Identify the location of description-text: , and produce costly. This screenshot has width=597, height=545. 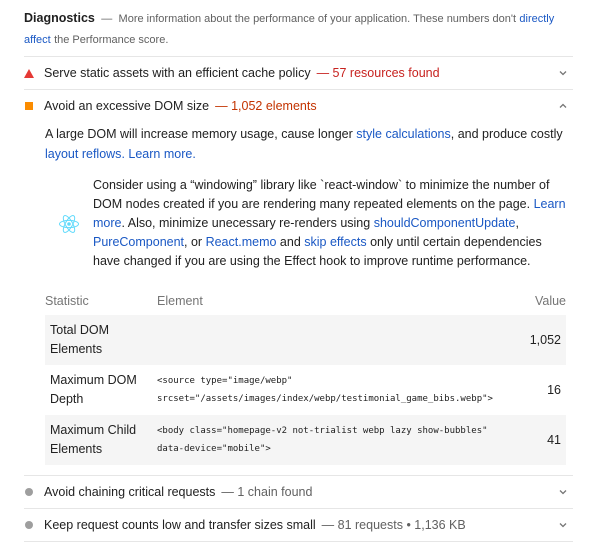
(506, 134).